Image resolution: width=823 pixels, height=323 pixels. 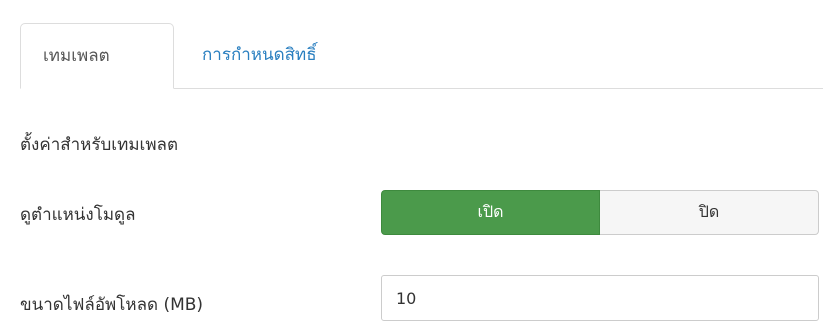 I want to click on toggle-off-button: ปิด, so click(x=709, y=212).